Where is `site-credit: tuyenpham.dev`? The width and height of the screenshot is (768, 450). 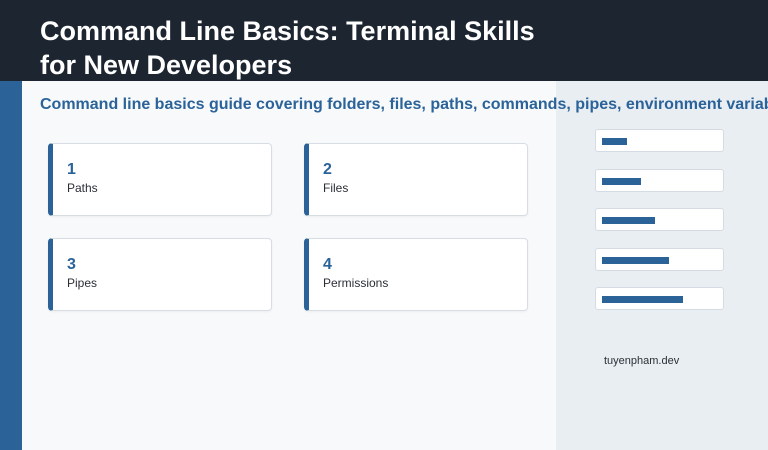
site-credit: tuyenpham.dev is located at coordinates (642, 361).